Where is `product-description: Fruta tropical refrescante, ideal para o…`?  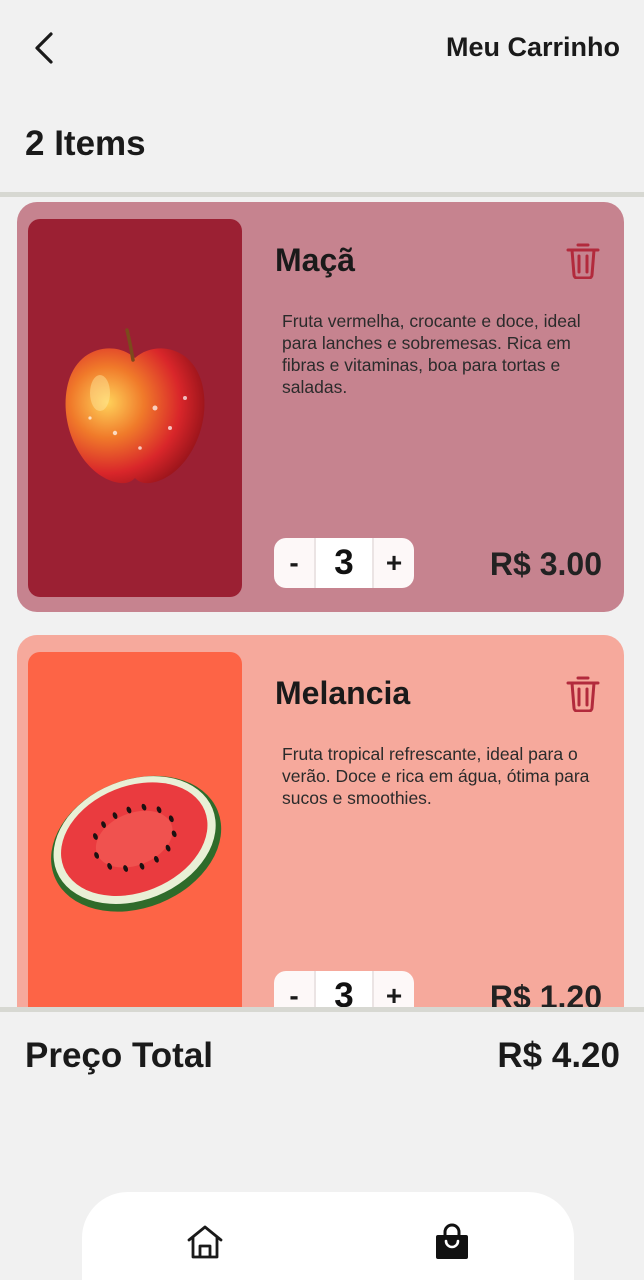
product-description: Fruta tropical refrescante, ideal para o… is located at coordinates (436, 776).